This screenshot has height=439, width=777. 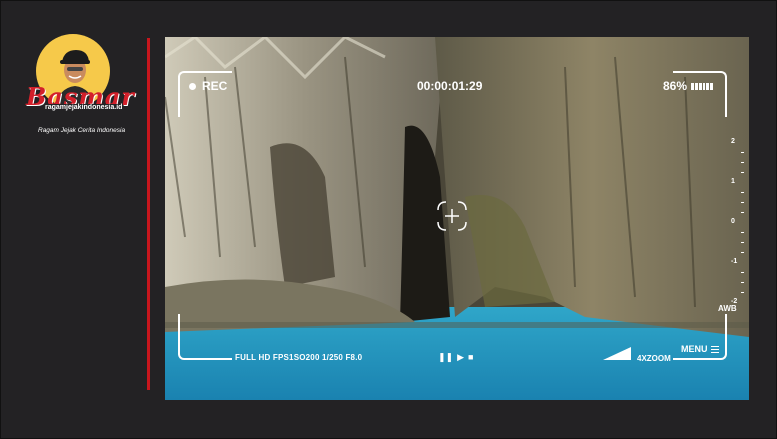 What do you see at coordinates (455, 357) in the screenshot?
I see `playback-controls: ❚❚ ▶ ■` at bounding box center [455, 357].